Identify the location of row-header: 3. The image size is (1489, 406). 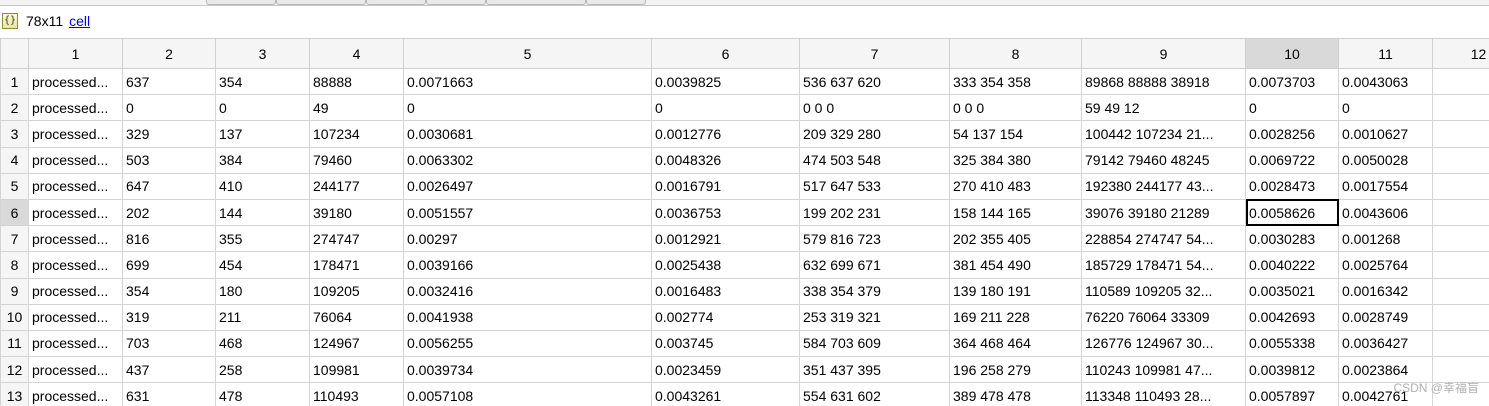
(14, 134).